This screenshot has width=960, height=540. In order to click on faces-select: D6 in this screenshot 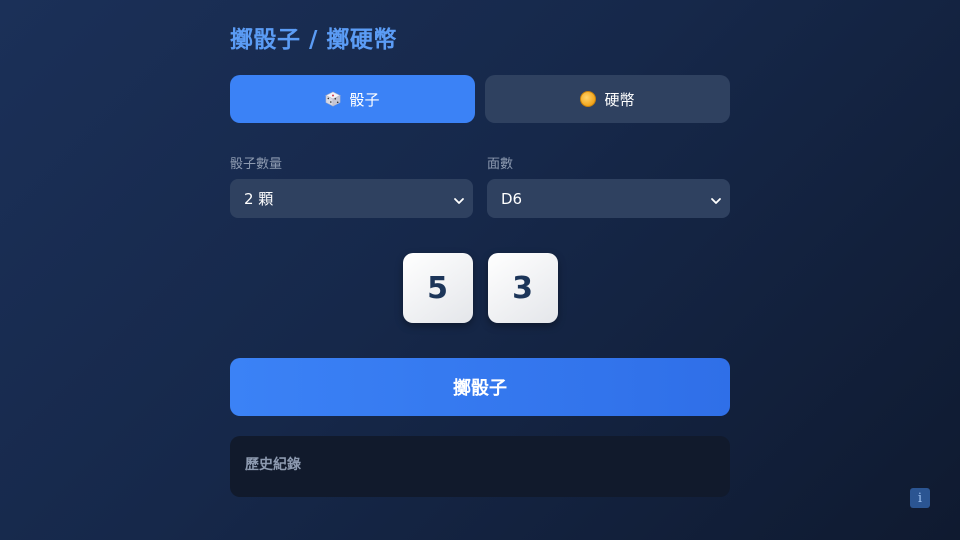, I will do `click(608, 198)`.